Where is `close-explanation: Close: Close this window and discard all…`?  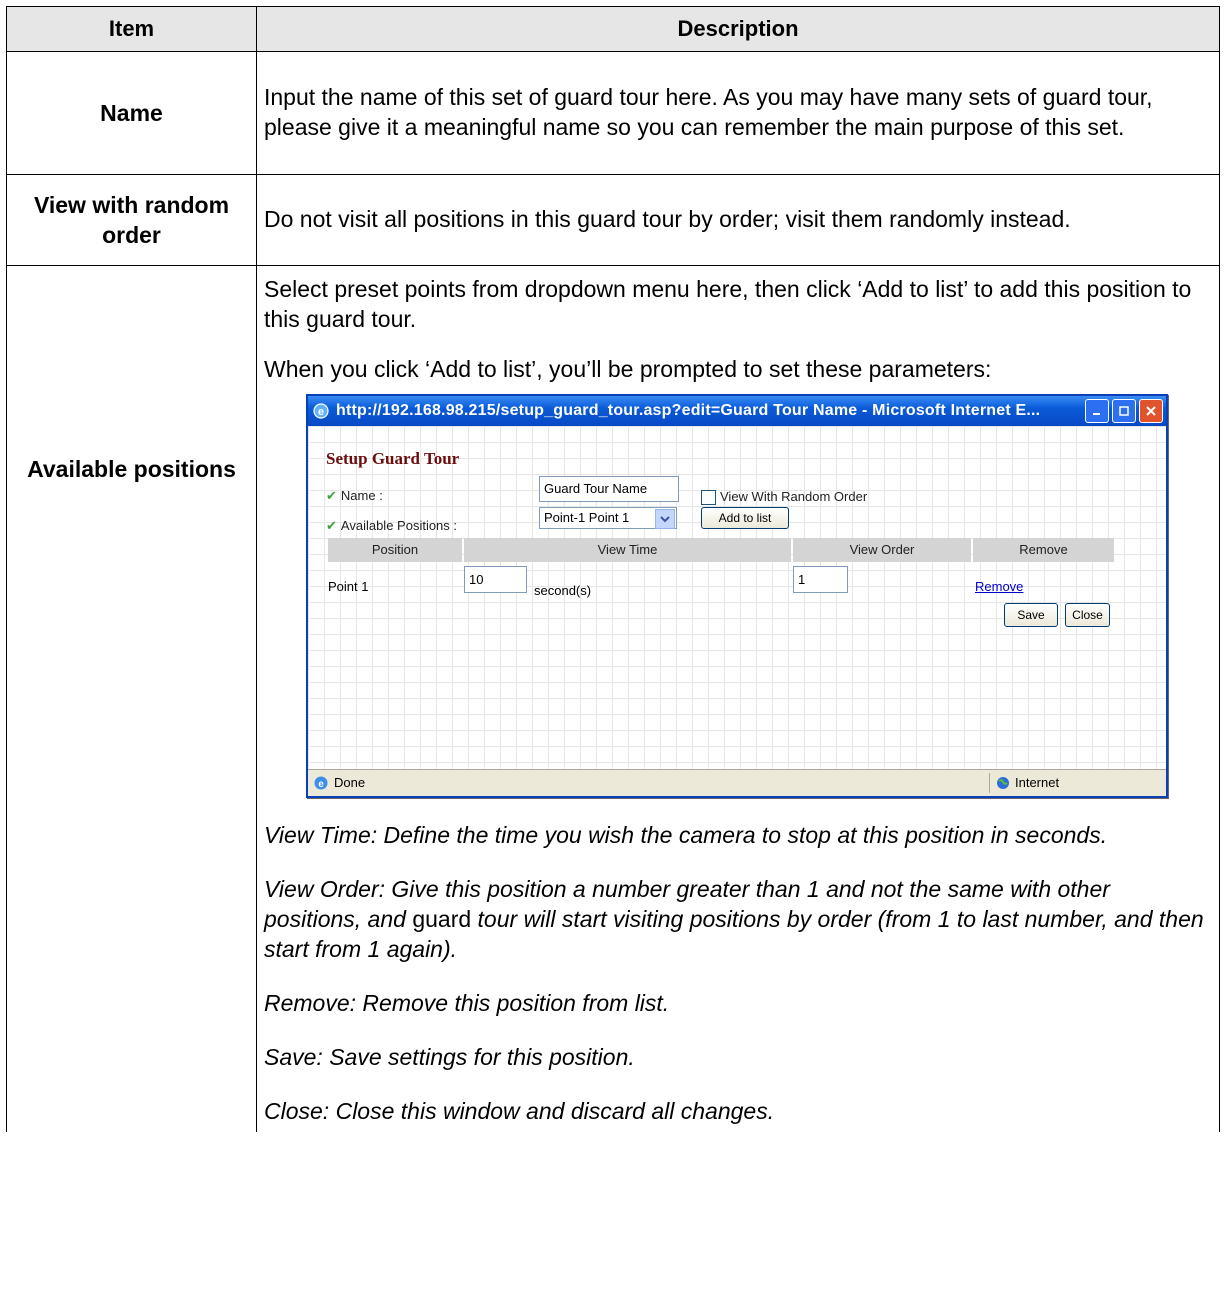
close-explanation: Close: Close this window and discard all… is located at coordinates (519, 1111).